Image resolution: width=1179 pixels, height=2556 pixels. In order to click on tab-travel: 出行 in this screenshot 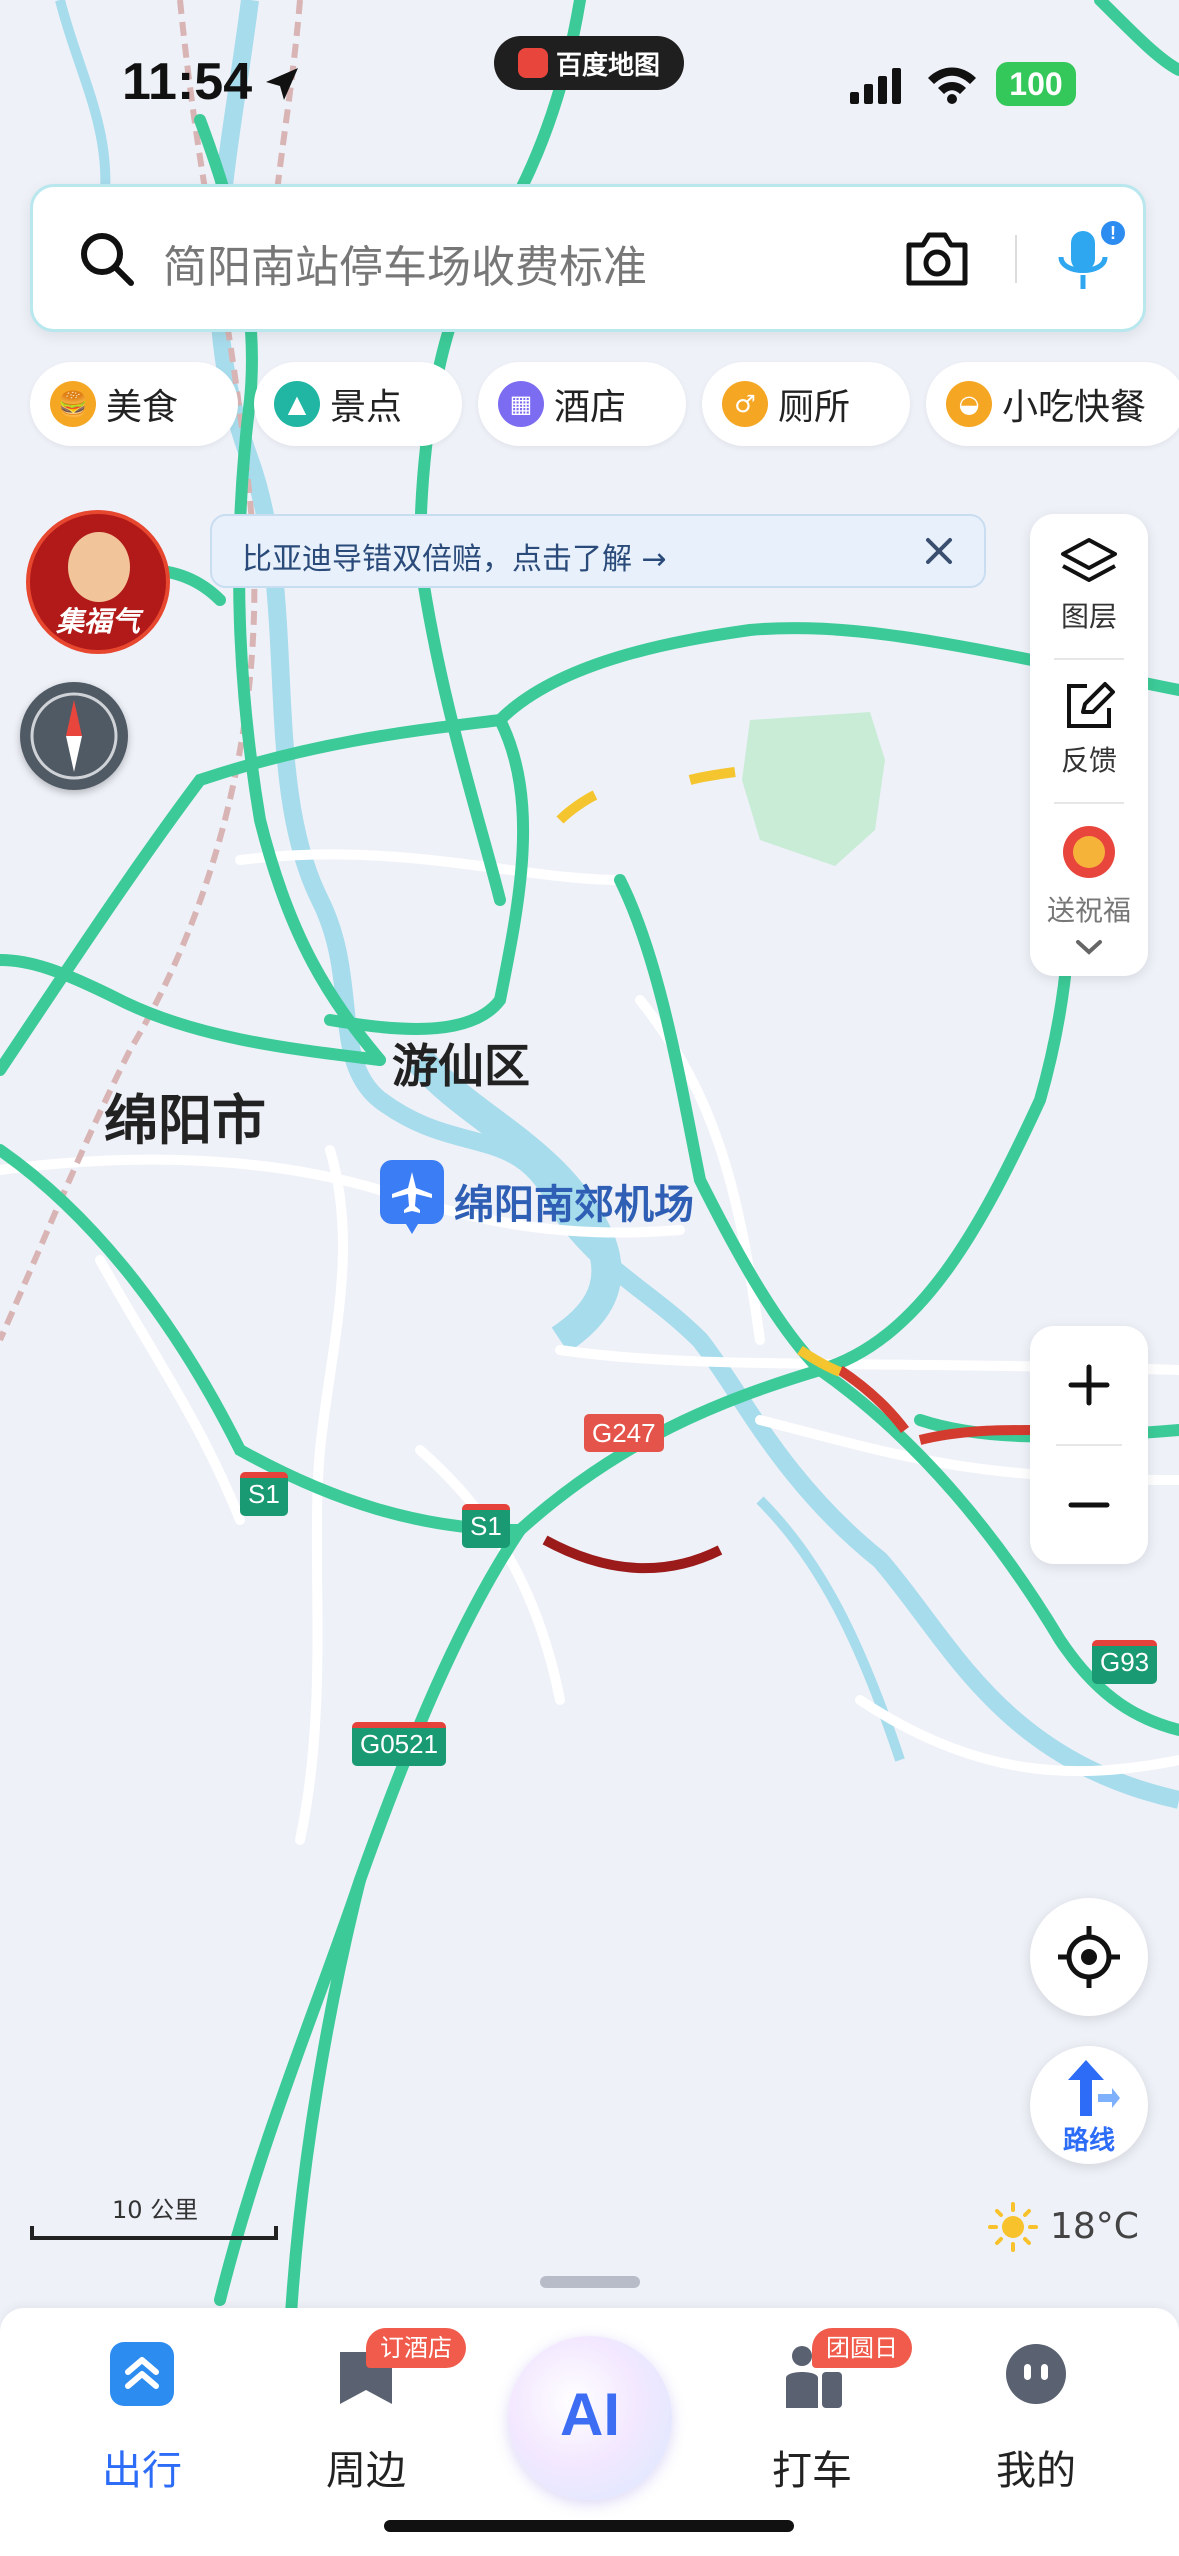, I will do `click(142, 2411)`.